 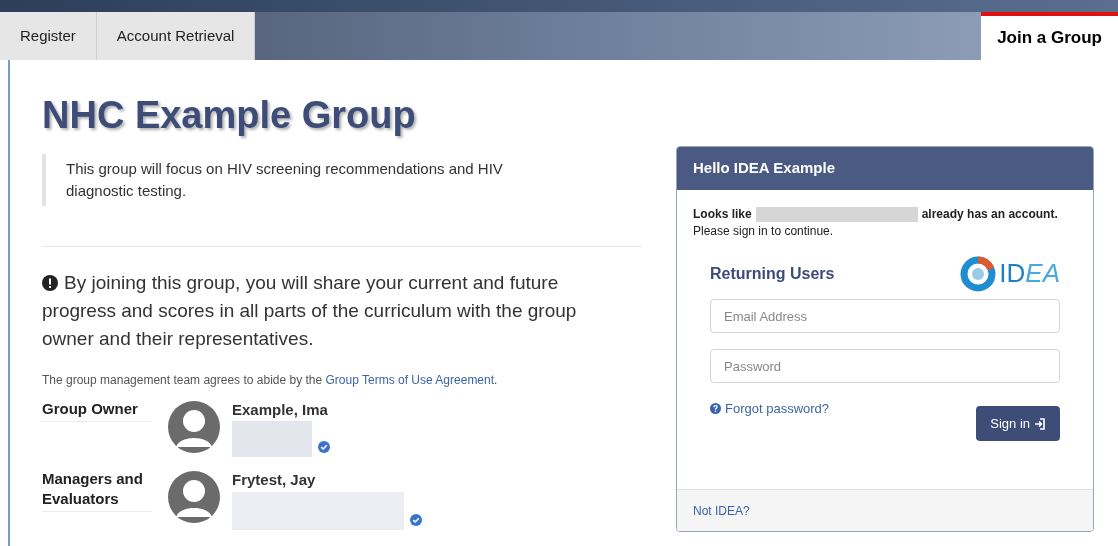 What do you see at coordinates (48, 36) in the screenshot?
I see `tab: Register` at bounding box center [48, 36].